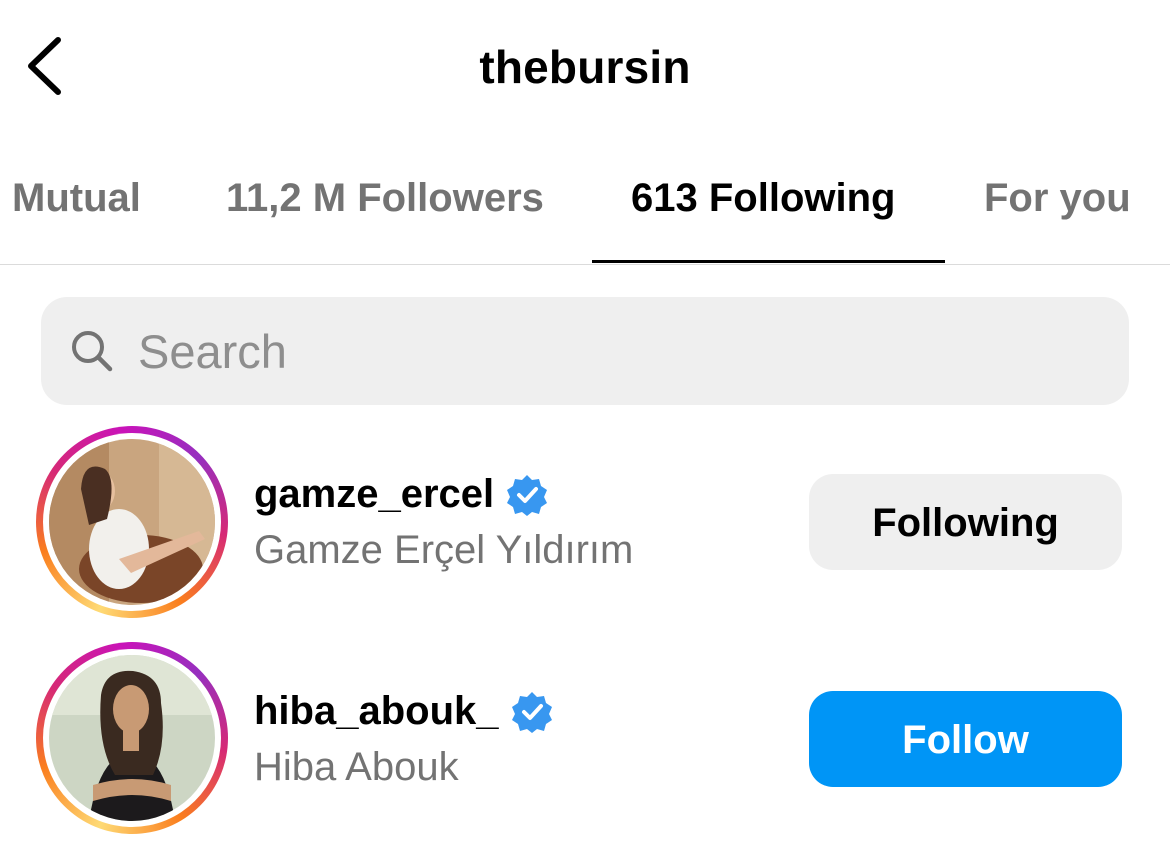  I want to click on following-button: Following, so click(965, 522).